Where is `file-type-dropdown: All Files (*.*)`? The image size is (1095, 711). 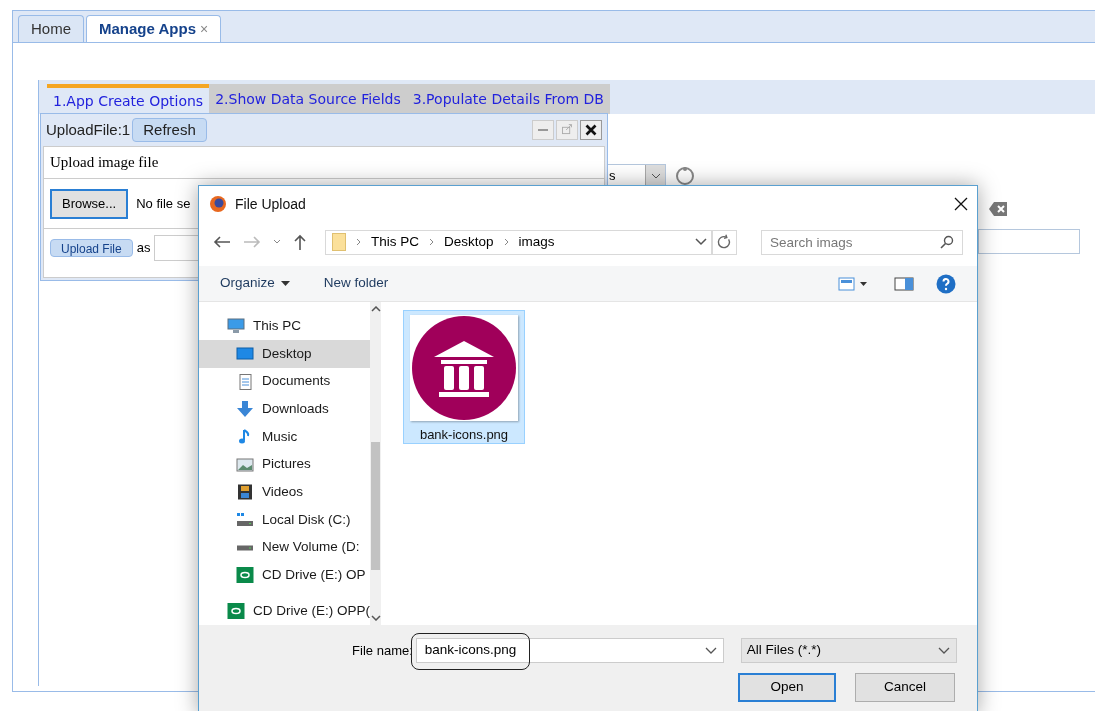
file-type-dropdown: All Files (*.*) is located at coordinates (848, 650).